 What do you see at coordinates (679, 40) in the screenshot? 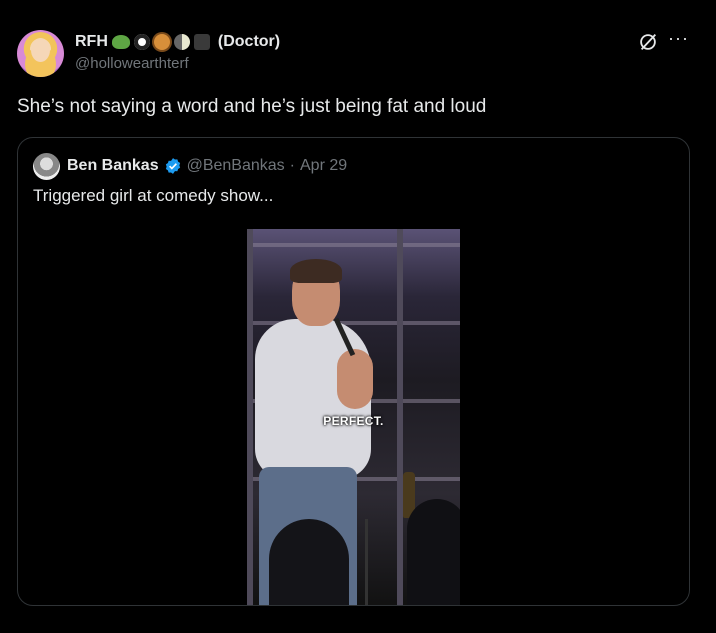
I see `more-options-icon: ···` at bounding box center [679, 40].